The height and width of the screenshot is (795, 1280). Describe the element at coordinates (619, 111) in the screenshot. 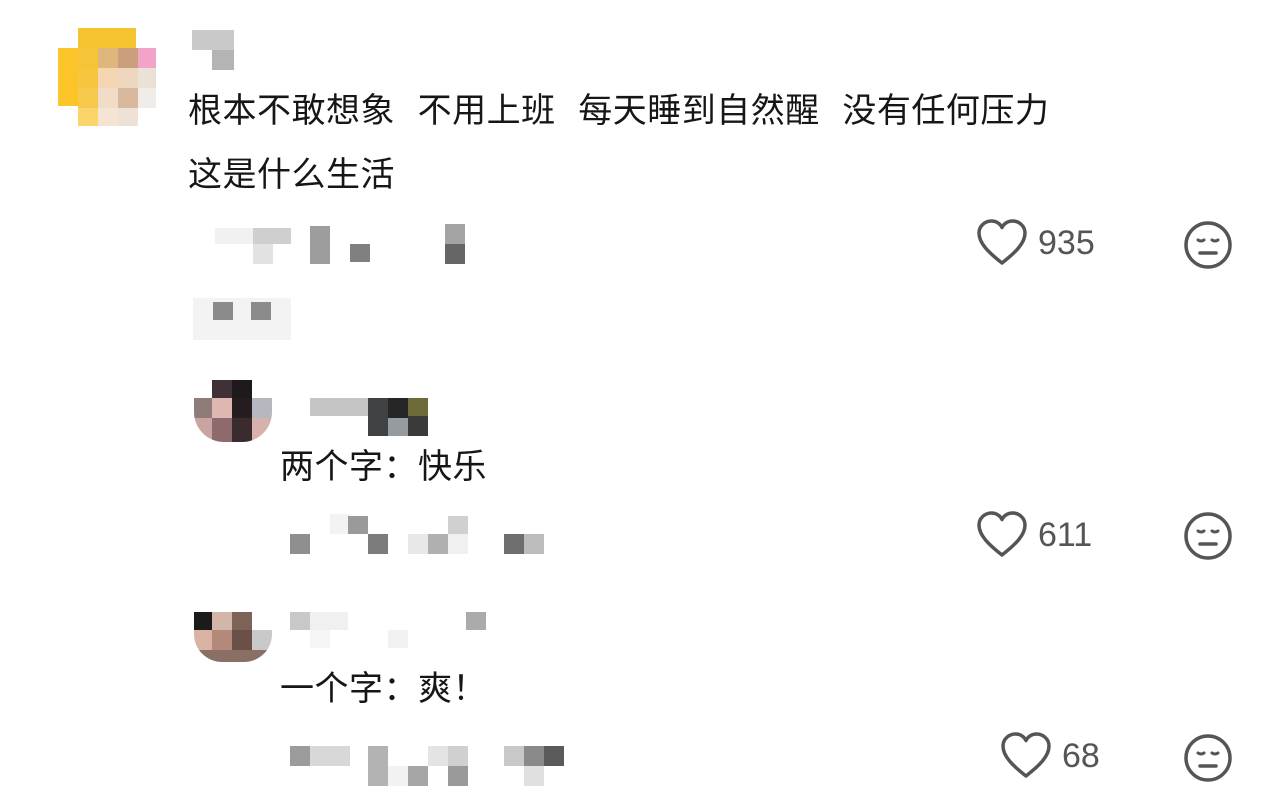

I see `comment-text-line-1: 根本不敢想象 不用上班 每天睡到自然醒 没有任何压力` at that location.